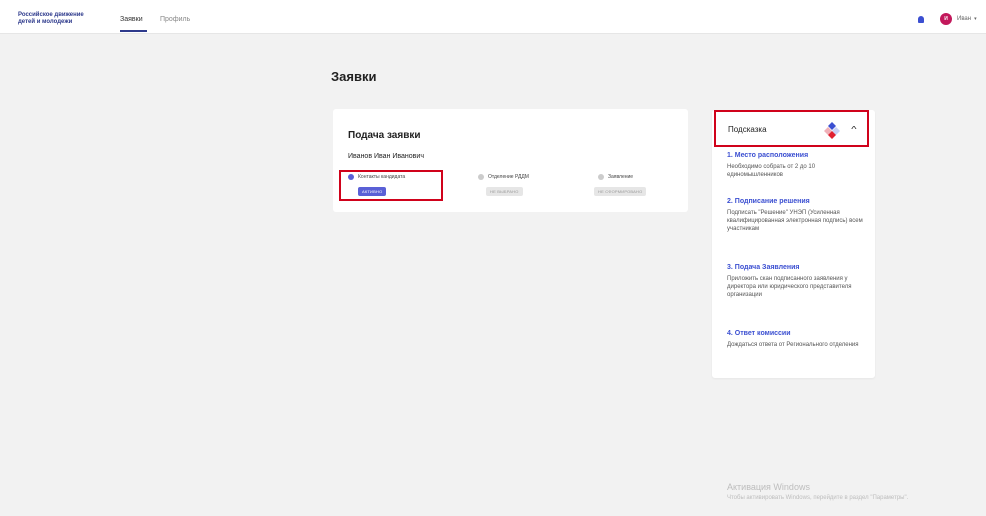  What do you see at coordinates (508, 177) in the screenshot?
I see `step-label: Отделение РДДМ` at bounding box center [508, 177].